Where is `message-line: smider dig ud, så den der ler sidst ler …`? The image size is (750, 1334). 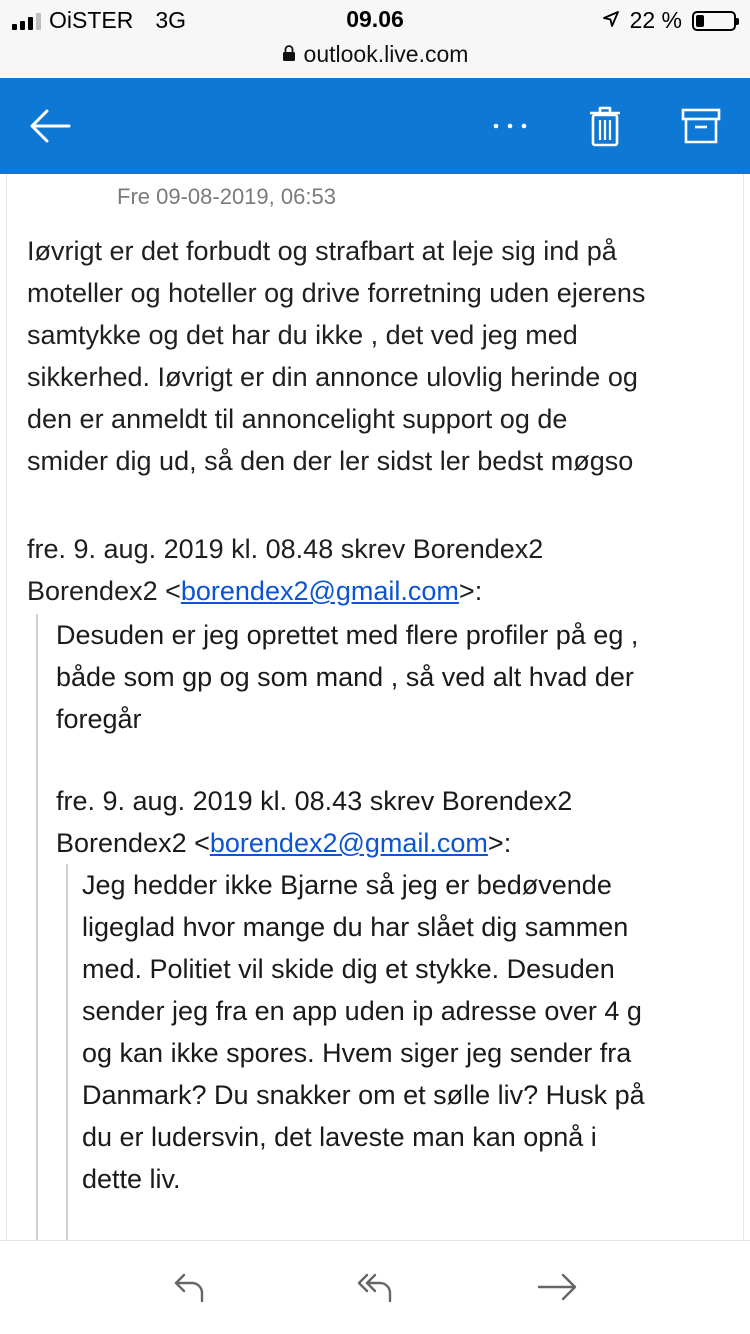
message-line: smider dig ud, så den der ler sidst ler … is located at coordinates (330, 461).